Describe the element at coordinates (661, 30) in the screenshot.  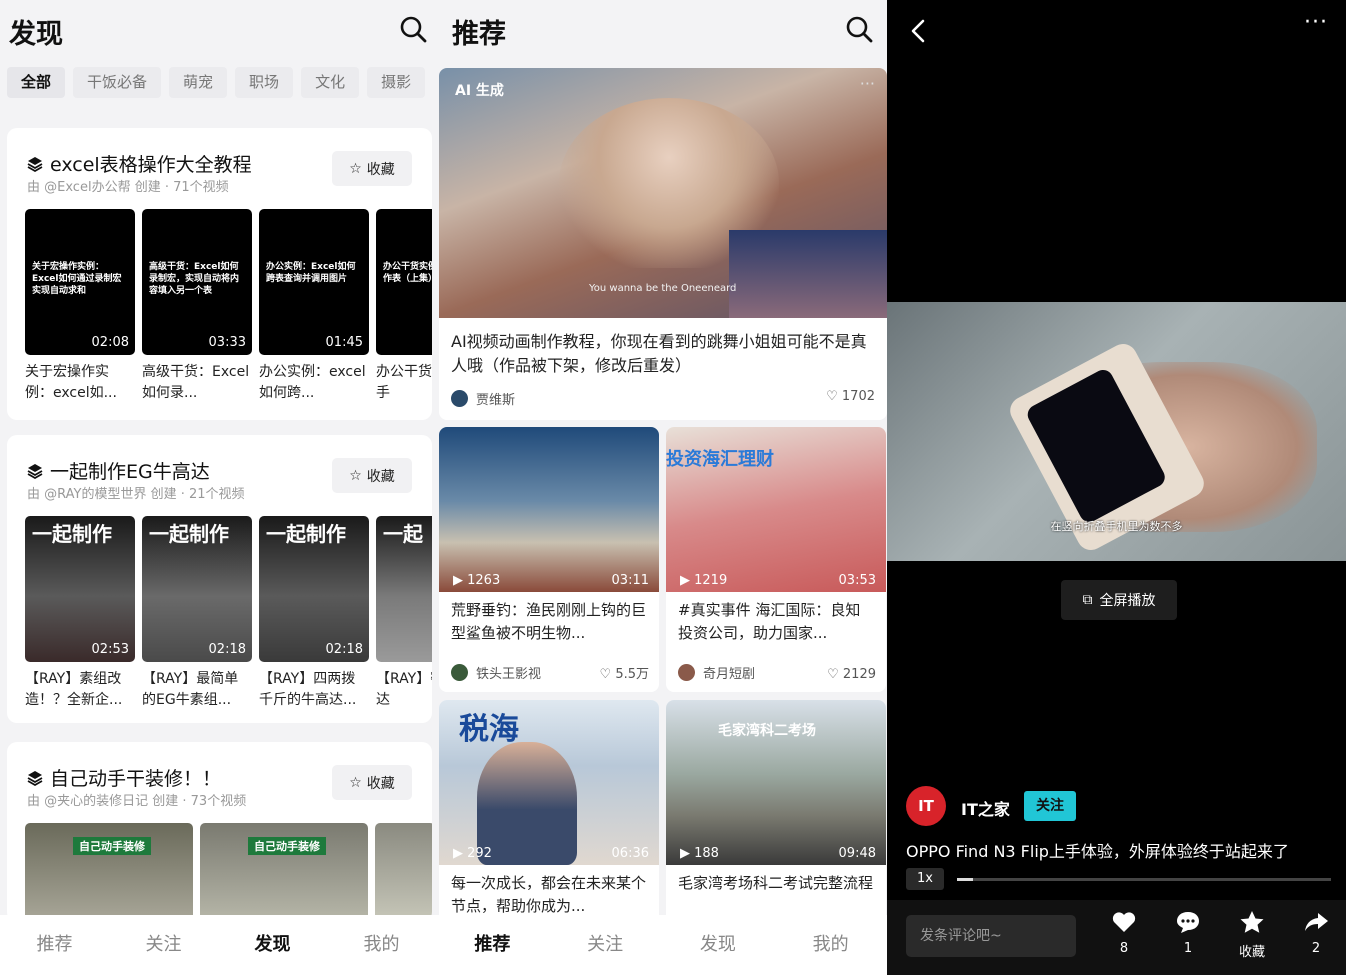
I see `recommend-header: 推荐` at that location.